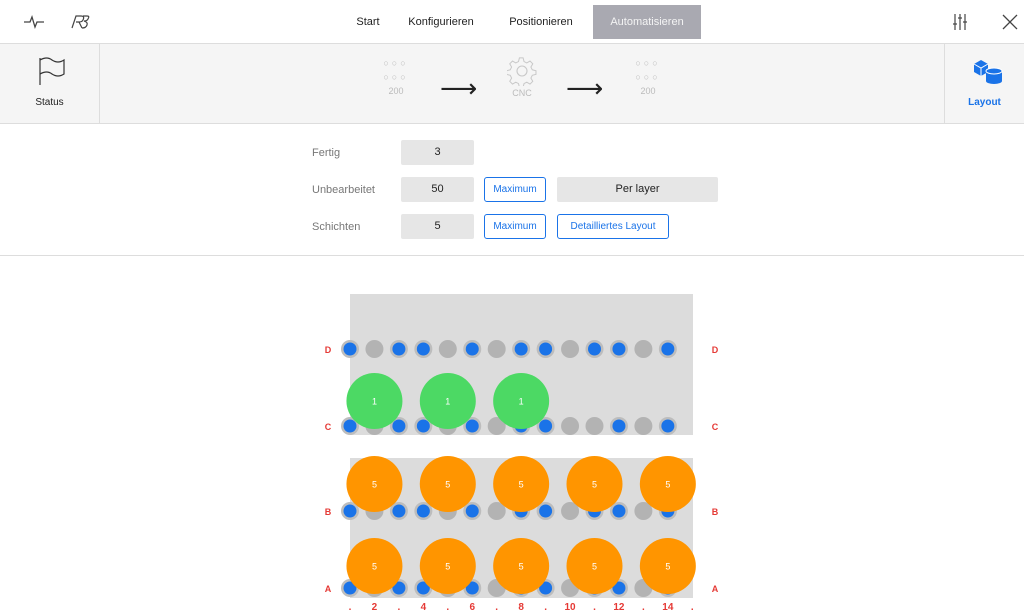  What do you see at coordinates (619, 607) in the screenshot?
I see `column-label: 12` at bounding box center [619, 607].